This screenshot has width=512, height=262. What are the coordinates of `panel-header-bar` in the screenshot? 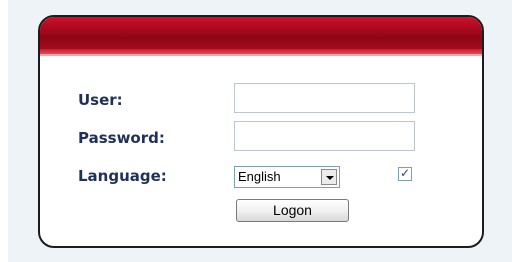 It's located at (261, 33).